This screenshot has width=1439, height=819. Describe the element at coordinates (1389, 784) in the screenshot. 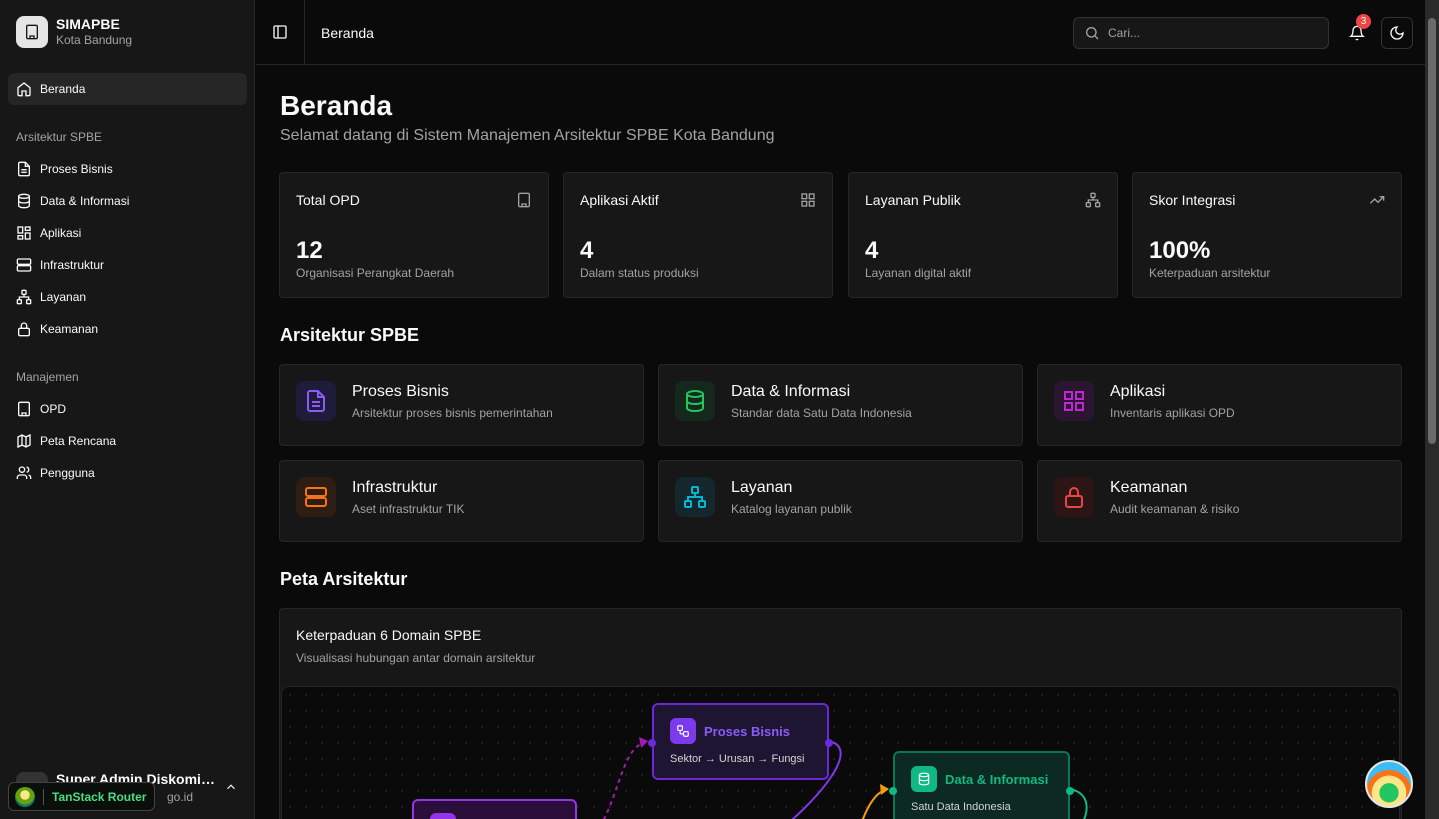

I see `floating-devtools-button` at that location.